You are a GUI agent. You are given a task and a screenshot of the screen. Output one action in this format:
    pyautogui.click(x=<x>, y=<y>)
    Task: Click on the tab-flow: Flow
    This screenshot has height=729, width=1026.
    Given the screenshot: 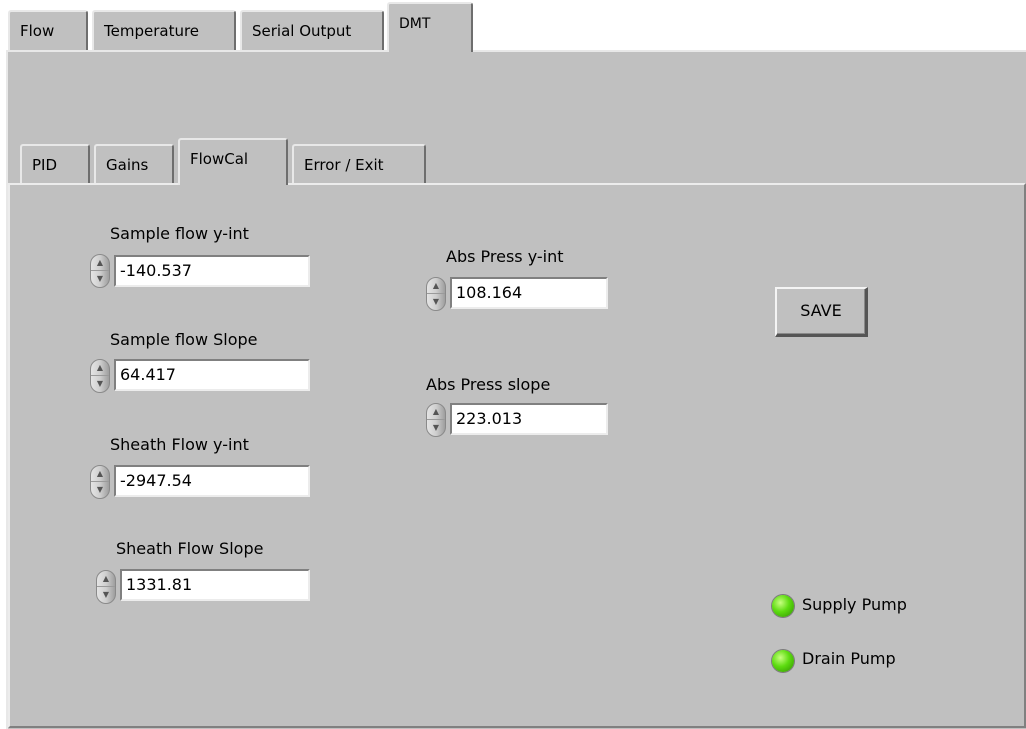 What is the action you would take?
    pyautogui.click(x=48, y=31)
    